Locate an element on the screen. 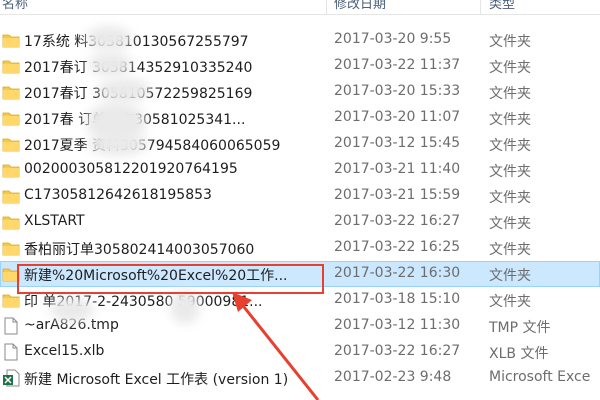 Image resolution: width=600 pixels, height=400 pixels. file-name: 2017春订 305810572259825169 is located at coordinates (138, 94).